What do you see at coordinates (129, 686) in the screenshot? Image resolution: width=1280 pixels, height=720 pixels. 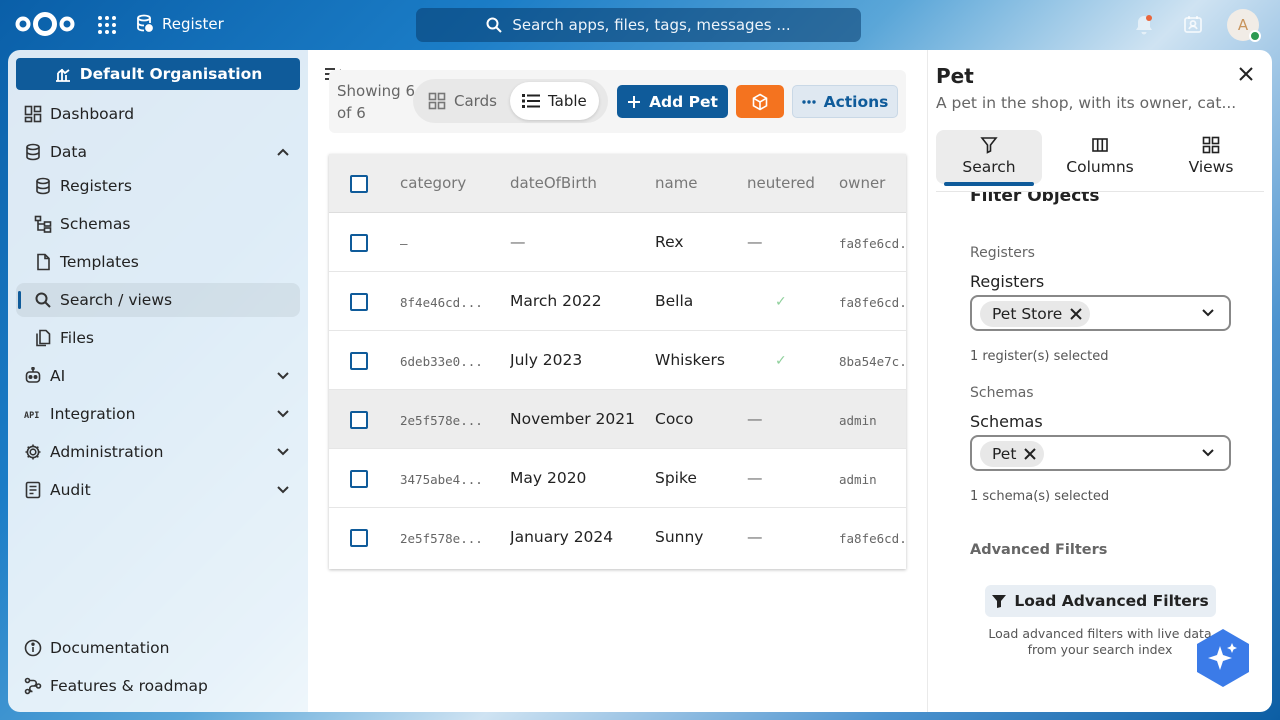 I see `sidebar-item-label: Features & roadmap` at bounding box center [129, 686].